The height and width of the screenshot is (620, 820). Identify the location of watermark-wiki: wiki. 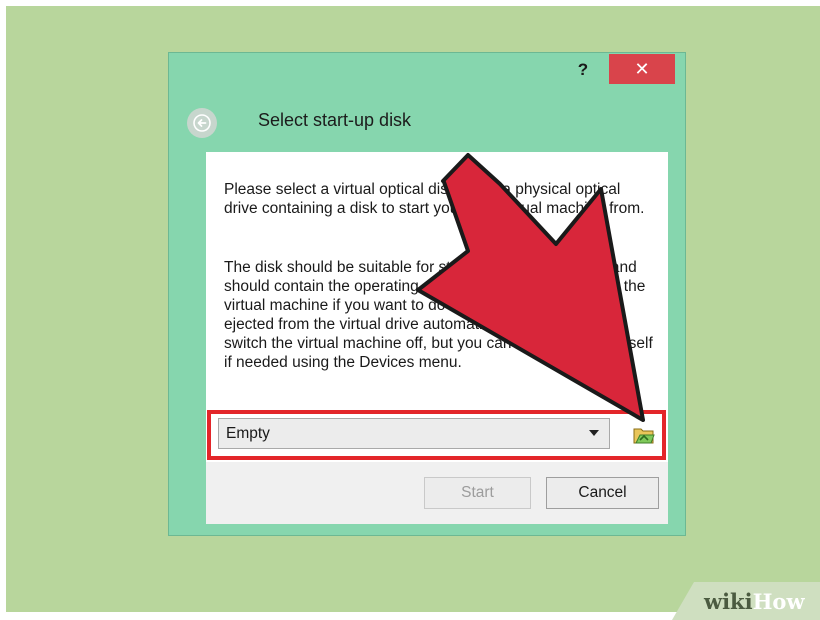
(728, 601).